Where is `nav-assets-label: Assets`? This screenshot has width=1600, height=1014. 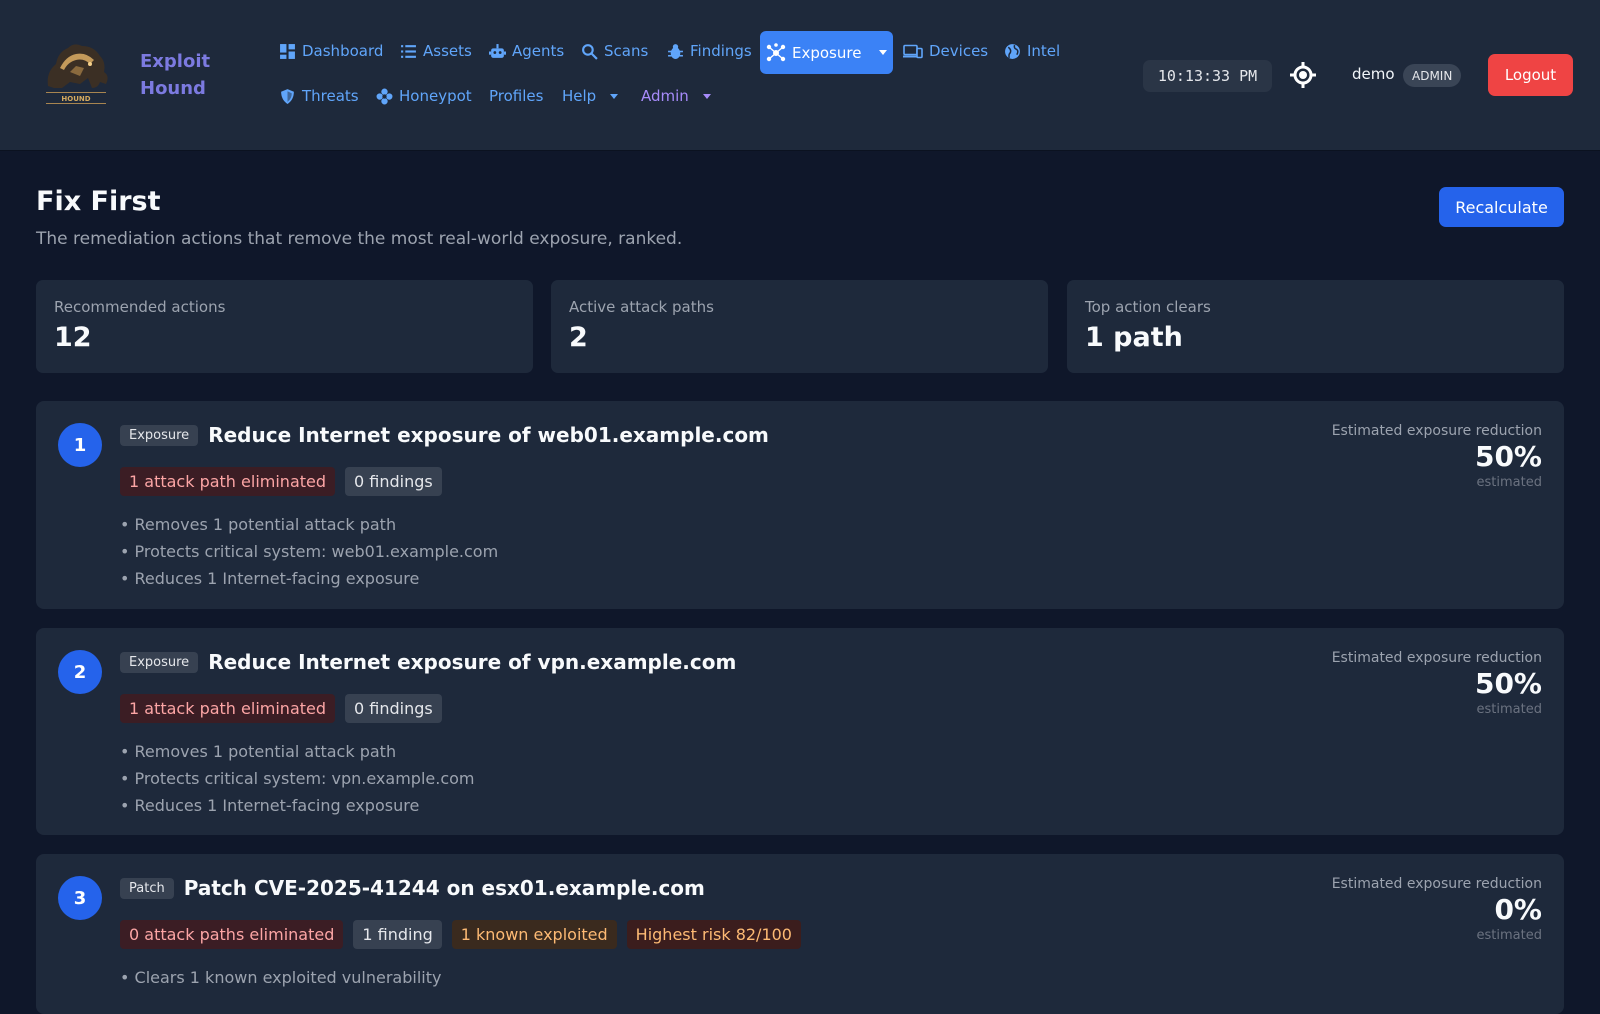
nav-assets-label: Assets is located at coordinates (447, 51).